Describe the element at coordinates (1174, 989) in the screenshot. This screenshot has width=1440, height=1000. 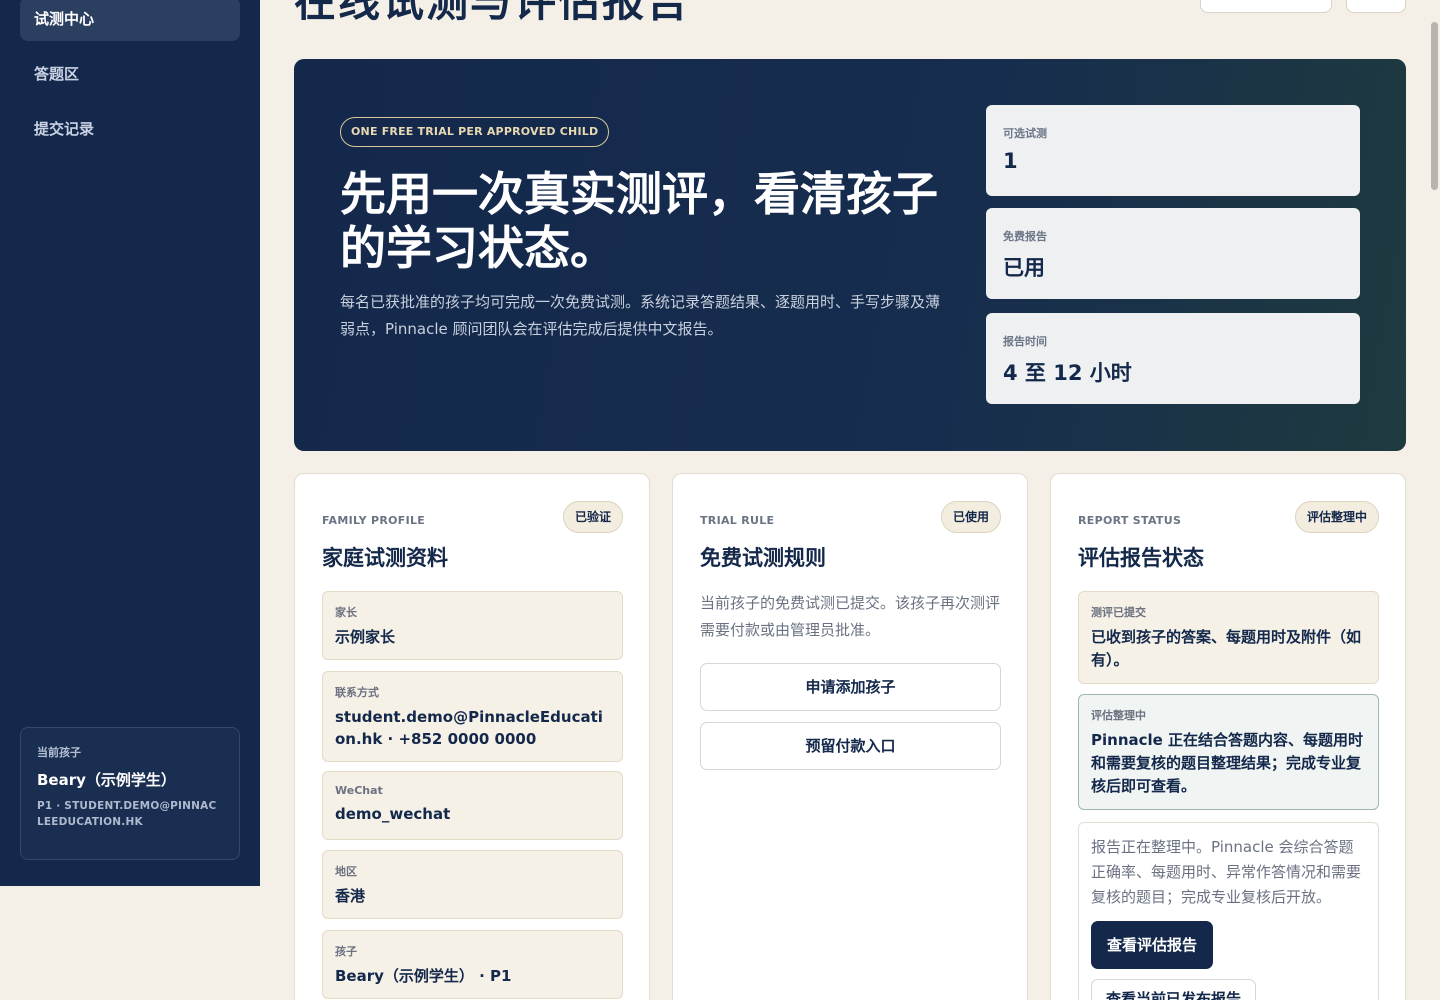
I see `view-published-report-button: 查看当前已发布报告` at that location.